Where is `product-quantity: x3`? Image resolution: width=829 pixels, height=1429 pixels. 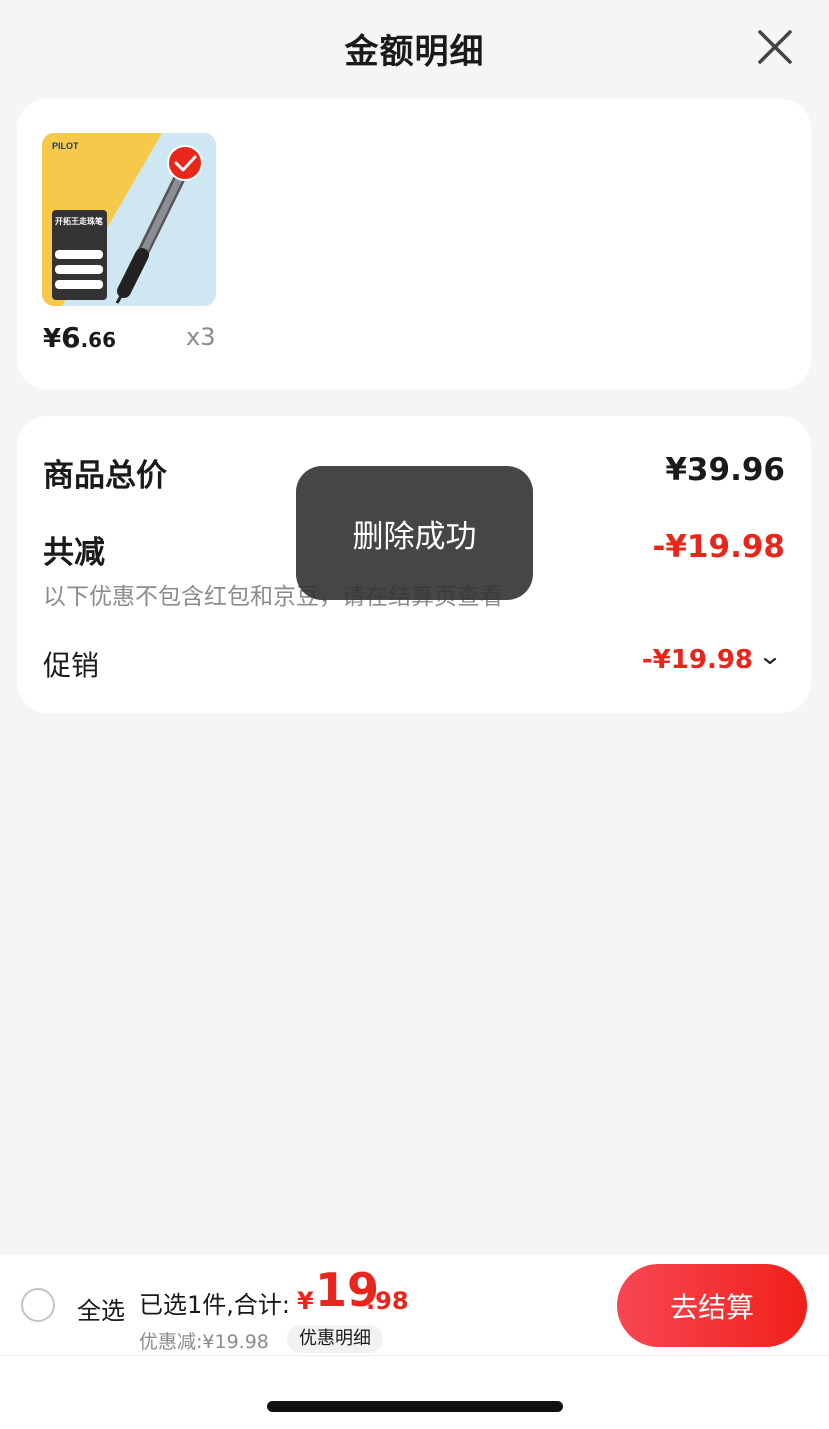 product-quantity: x3 is located at coordinates (201, 337).